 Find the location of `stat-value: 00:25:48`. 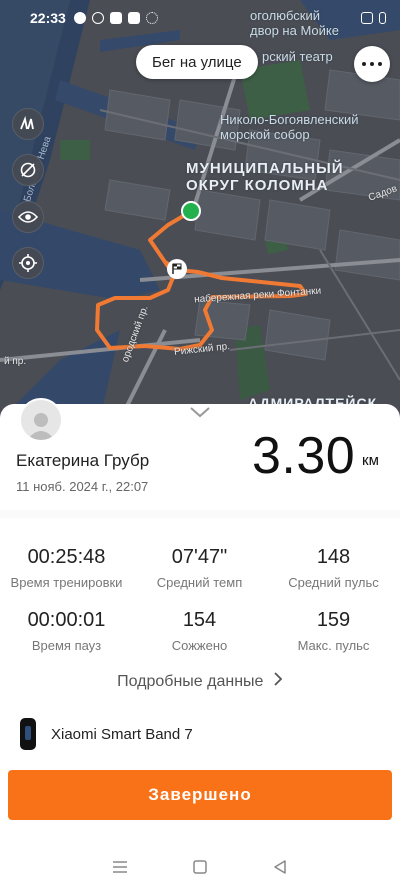

stat-value: 00:25:48 is located at coordinates (66, 557).